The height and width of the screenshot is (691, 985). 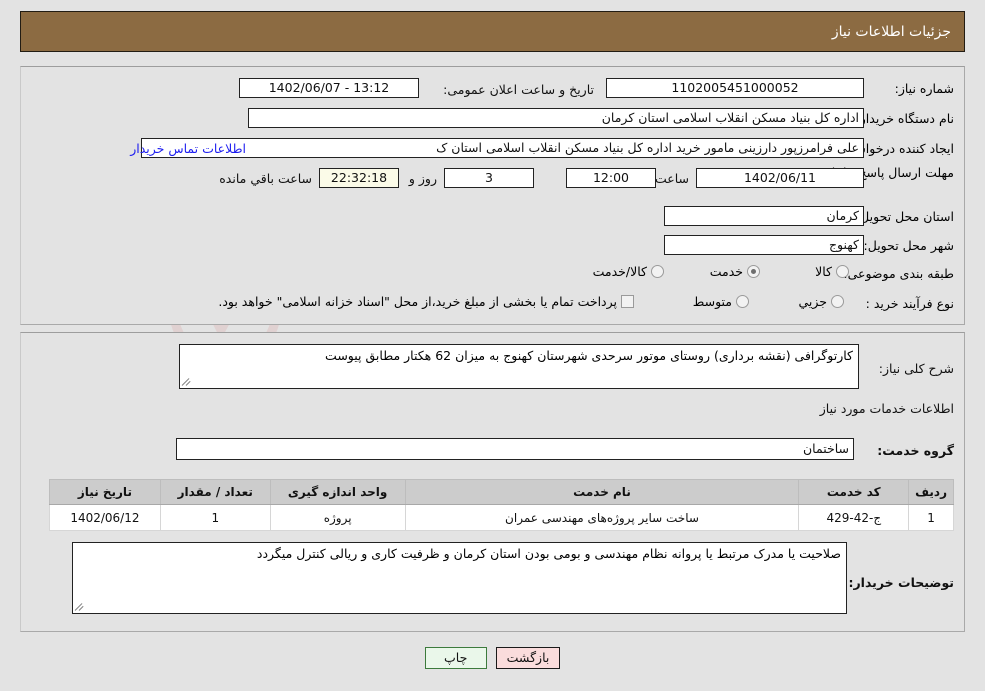 What do you see at coordinates (904, 216) in the screenshot?
I see `province-label: استان محل تحویل:` at bounding box center [904, 216].